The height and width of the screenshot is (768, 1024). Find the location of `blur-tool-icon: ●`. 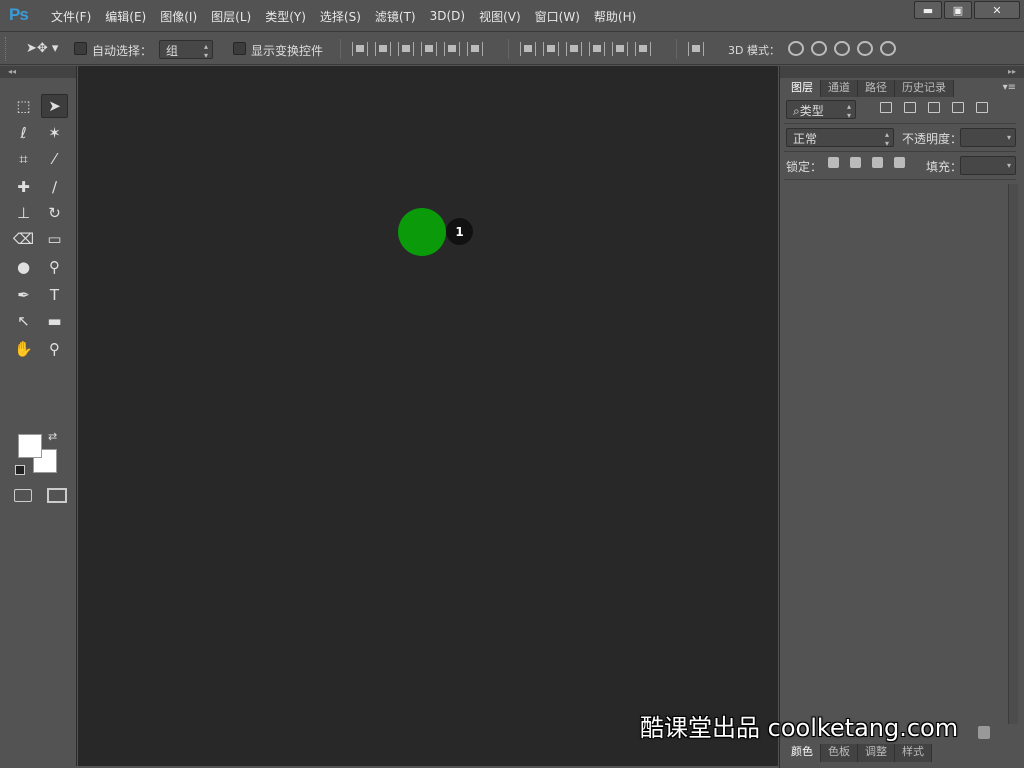

blur-tool-icon: ● is located at coordinates (23, 267).